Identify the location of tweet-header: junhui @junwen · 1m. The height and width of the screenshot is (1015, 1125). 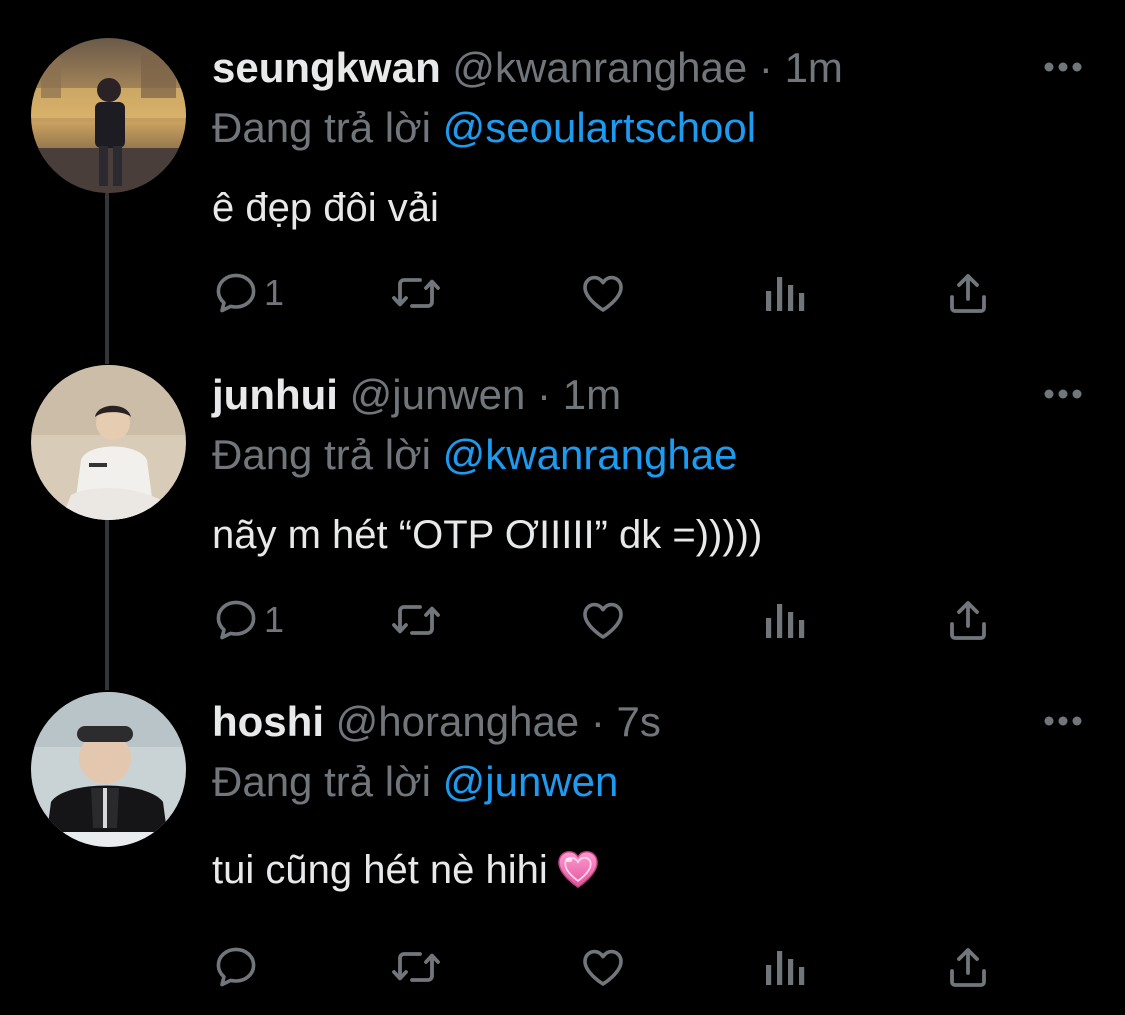
(416, 395).